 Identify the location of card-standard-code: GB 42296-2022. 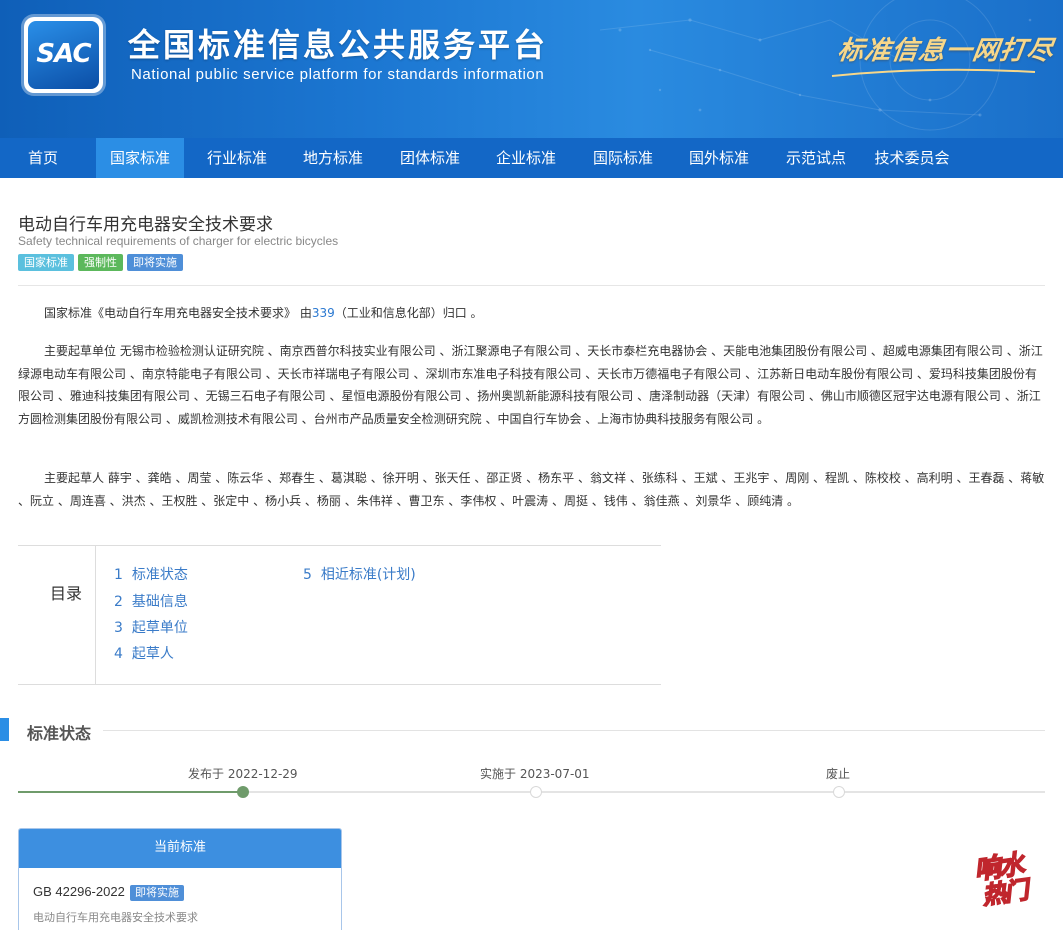
(79, 891).